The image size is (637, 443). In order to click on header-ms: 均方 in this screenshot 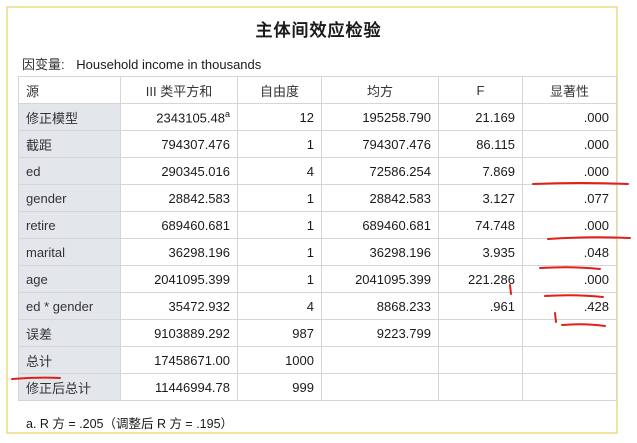, I will do `click(380, 90)`.